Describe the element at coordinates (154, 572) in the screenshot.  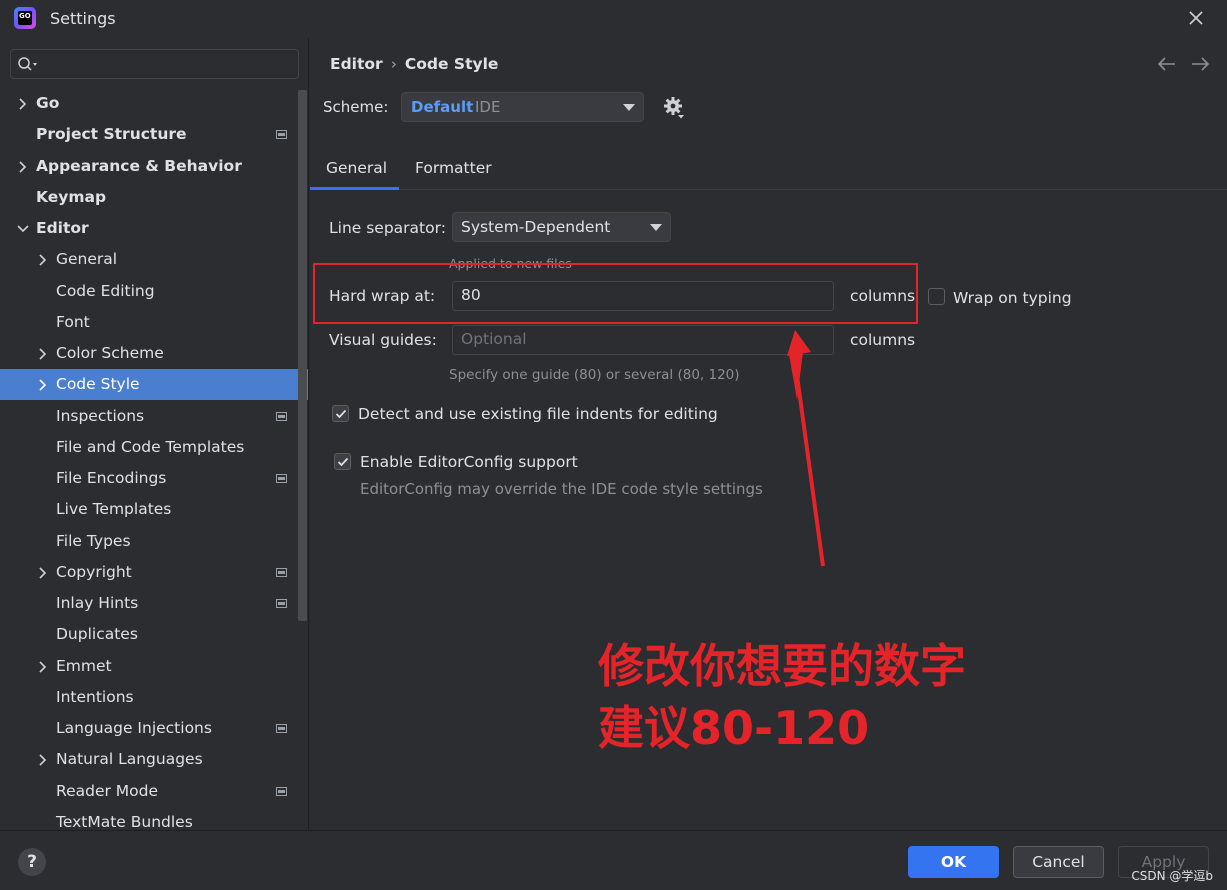
I see `sidebar-item: Copyright` at that location.